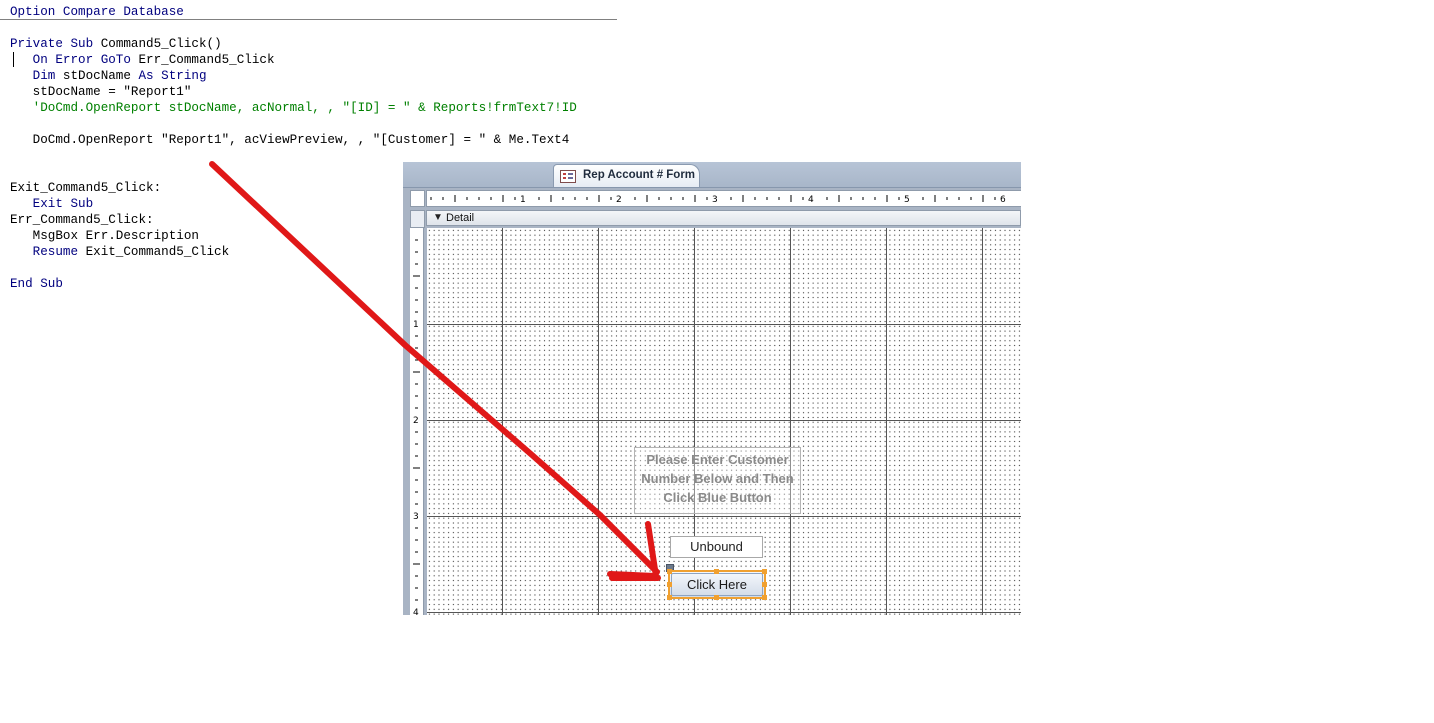  What do you see at coordinates (100, 76) in the screenshot?
I see `code-token: stDocName` at bounding box center [100, 76].